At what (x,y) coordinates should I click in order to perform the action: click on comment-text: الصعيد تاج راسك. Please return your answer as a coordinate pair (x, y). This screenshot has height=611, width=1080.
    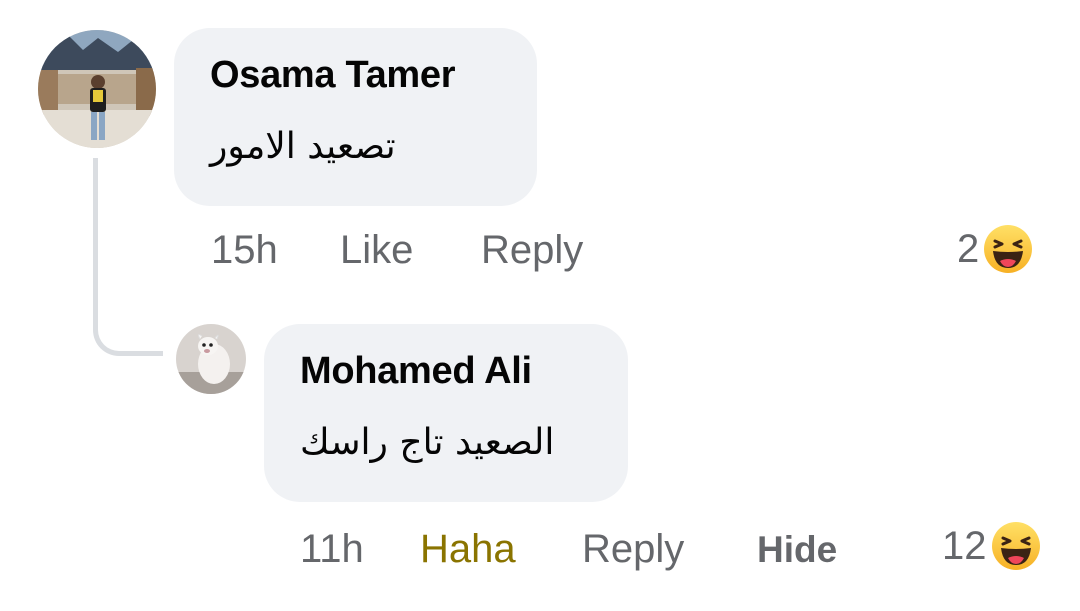
    Looking at the image, I should click on (427, 442).